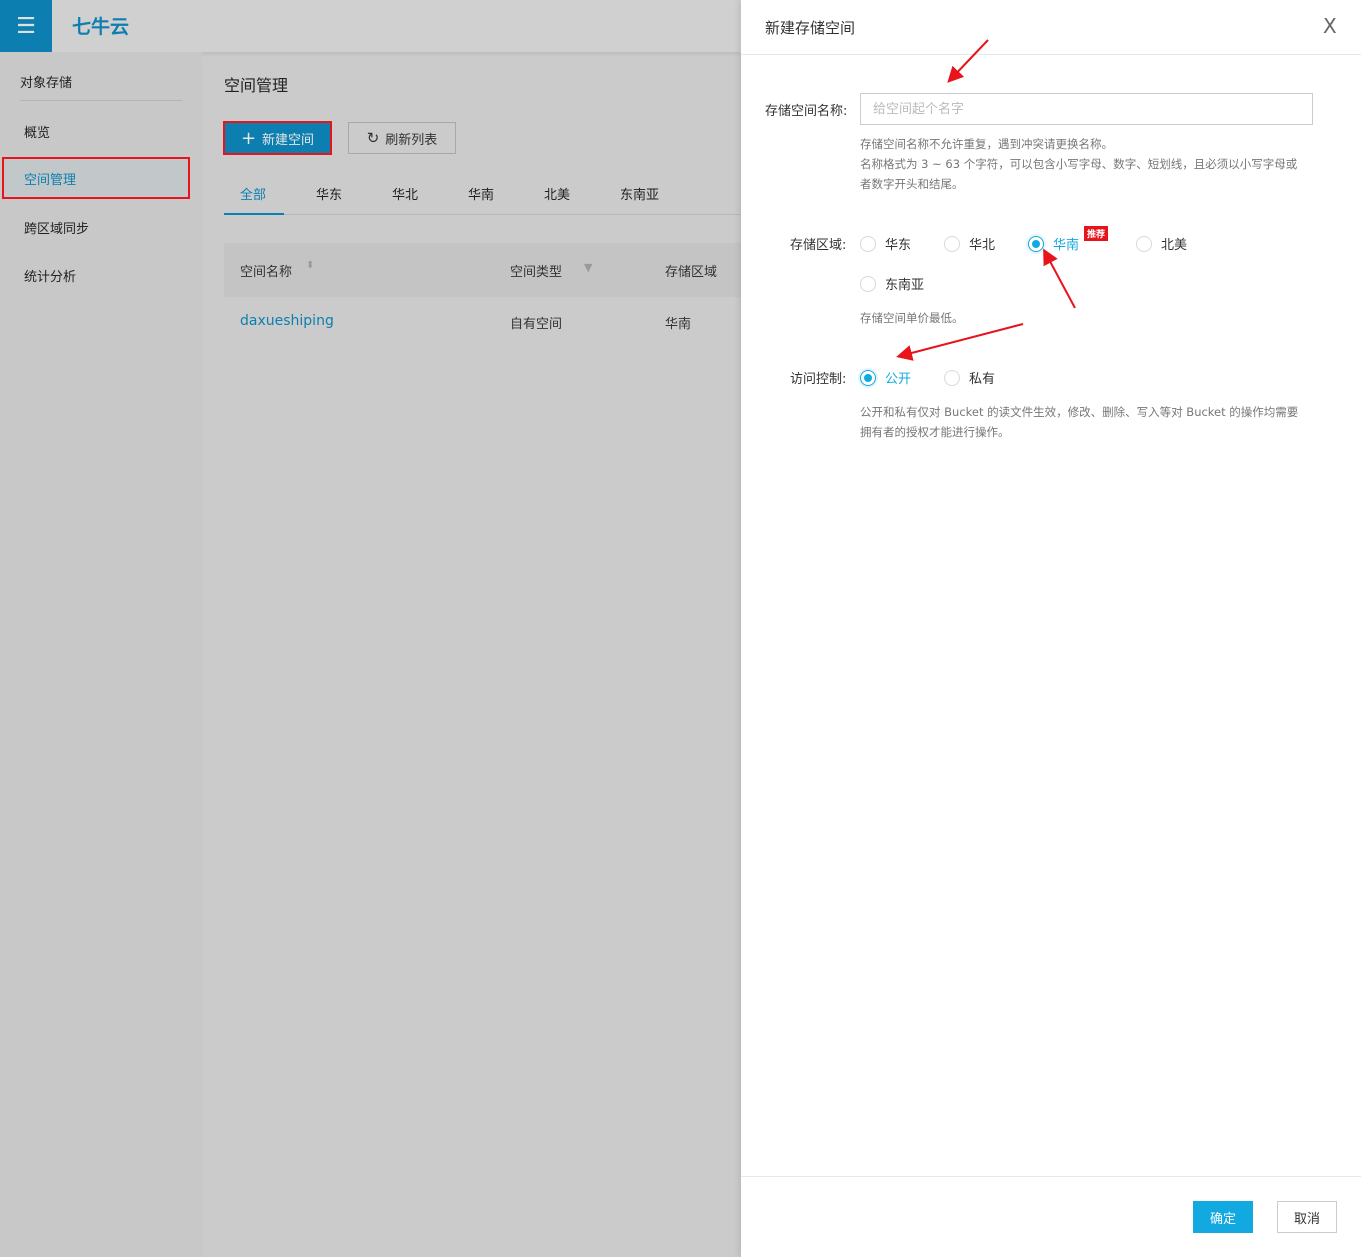 This screenshot has height=1257, width=1361. Describe the element at coordinates (37, 133) in the screenshot. I see `sidebar-item-label: 概览` at that location.